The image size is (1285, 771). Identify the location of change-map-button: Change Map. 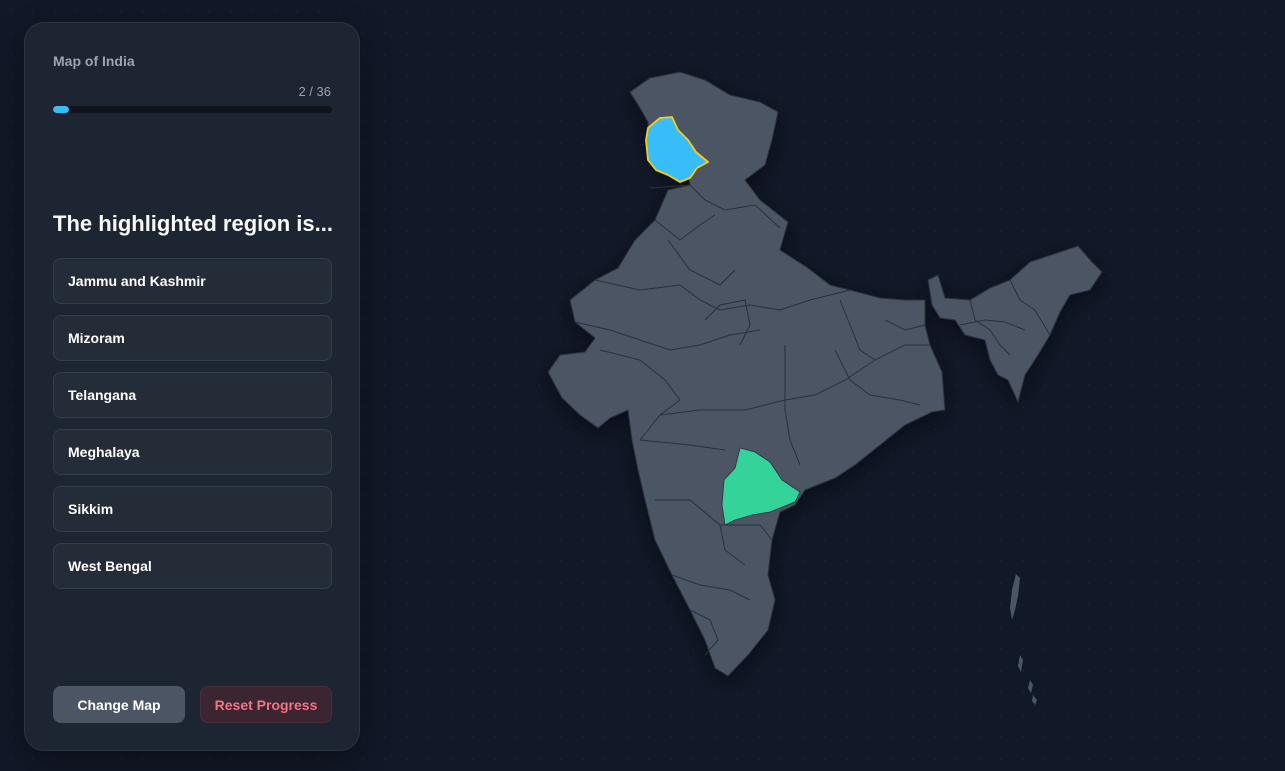
(119, 704).